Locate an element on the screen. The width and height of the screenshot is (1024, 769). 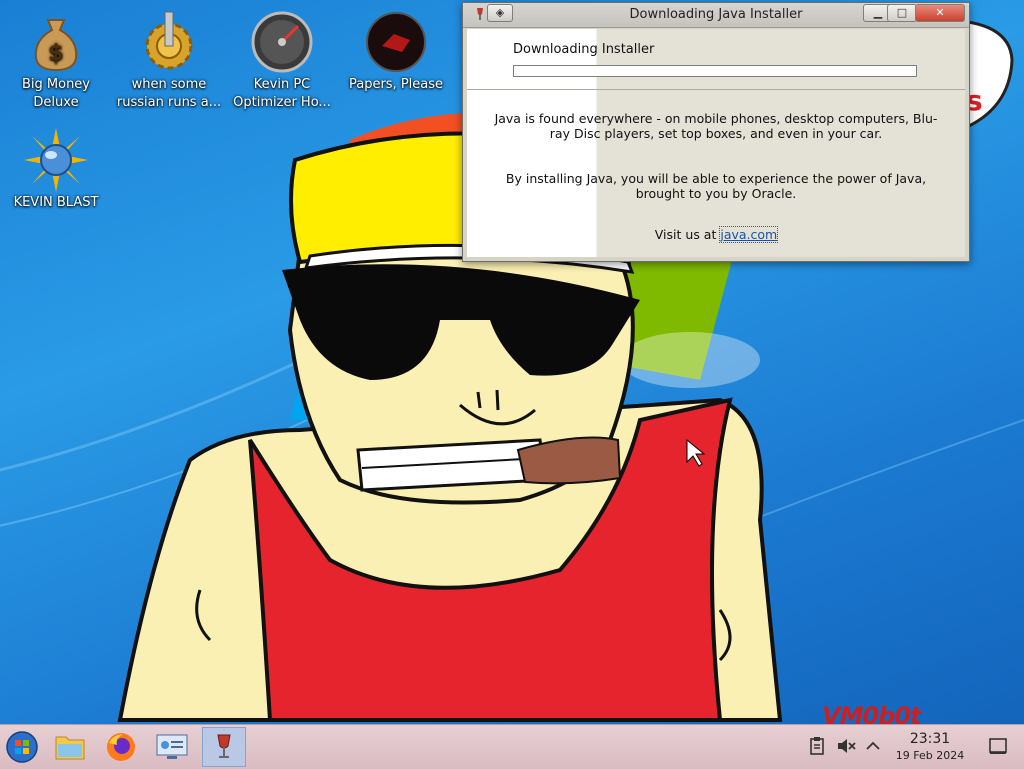
file-manager-icon is located at coordinates (70, 748).